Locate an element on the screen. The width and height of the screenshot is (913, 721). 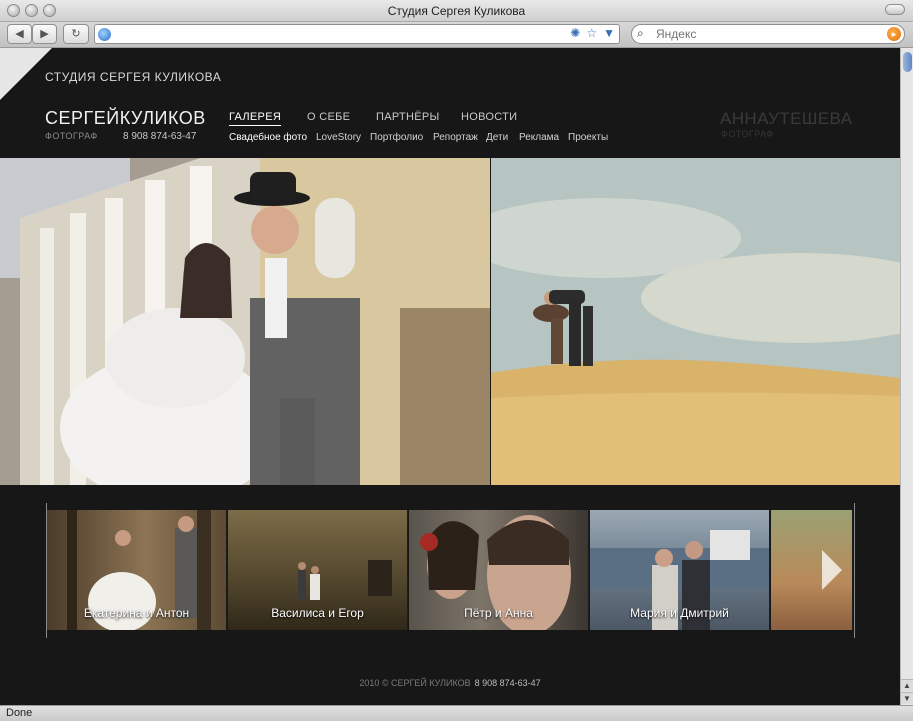
back-button: ◀ is located at coordinates (19, 34).